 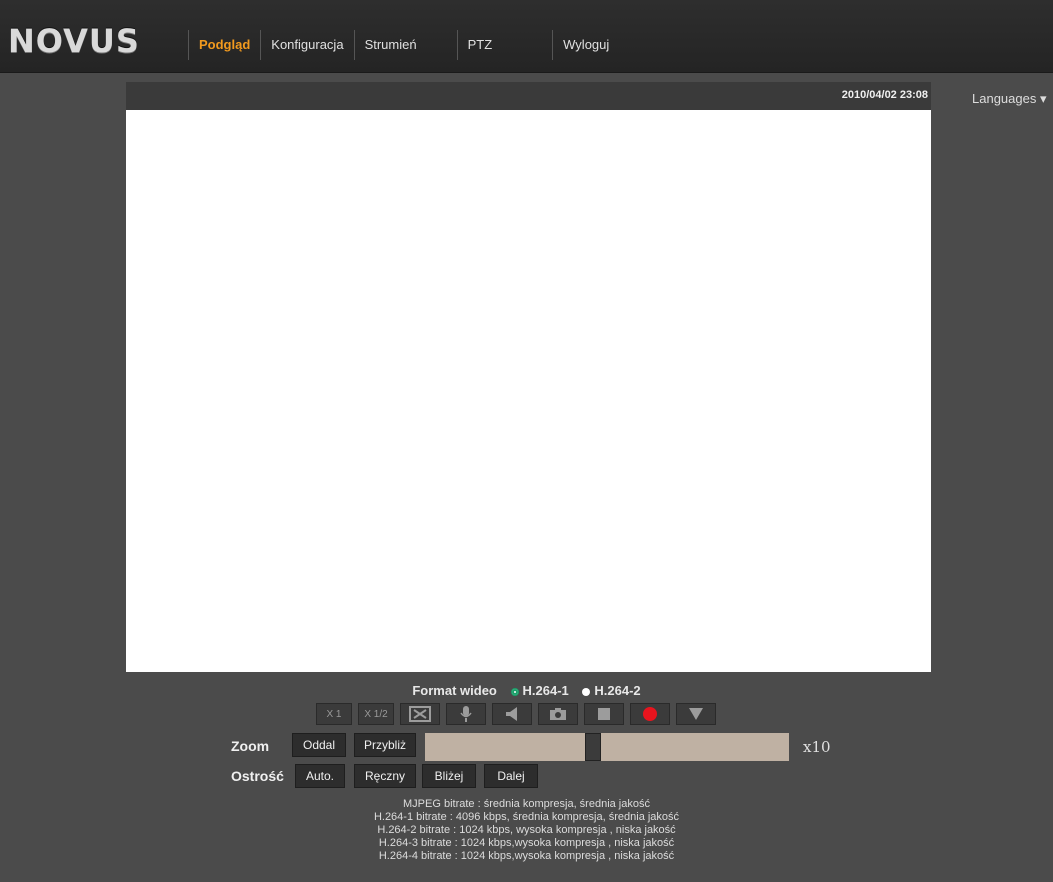 I want to click on speaker-icon, so click(x=511, y=714).